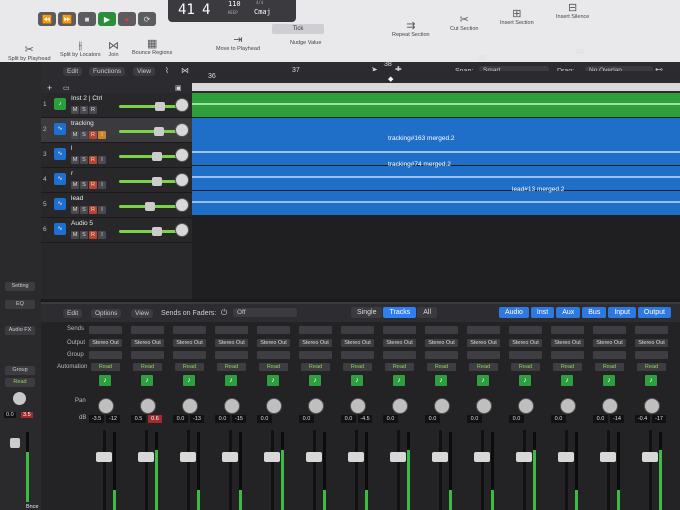  I want to click on inspector-group-button: Group, so click(20, 370).